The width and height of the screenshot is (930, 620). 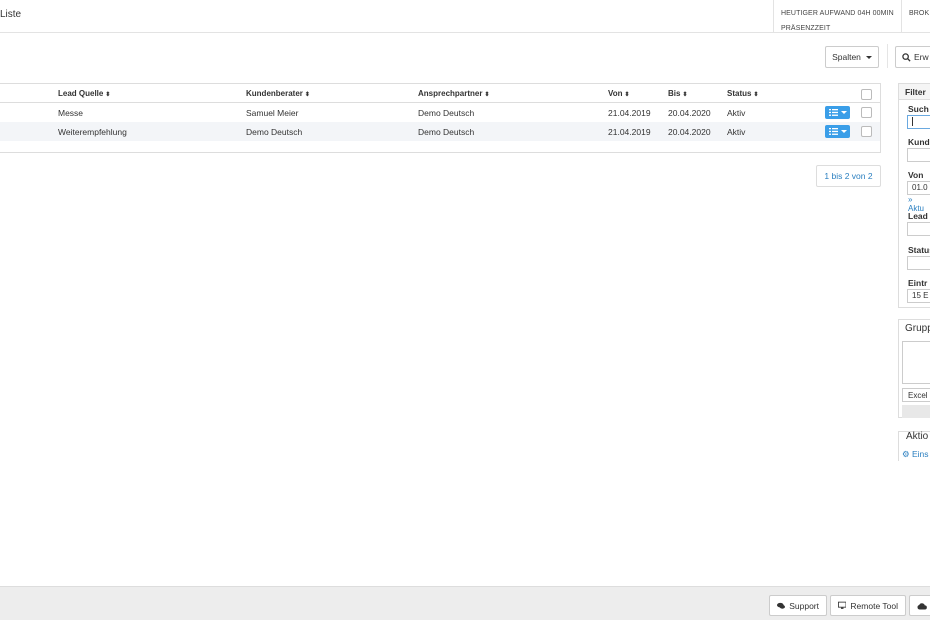 I want to click on lead-select, so click(x=918, y=229).